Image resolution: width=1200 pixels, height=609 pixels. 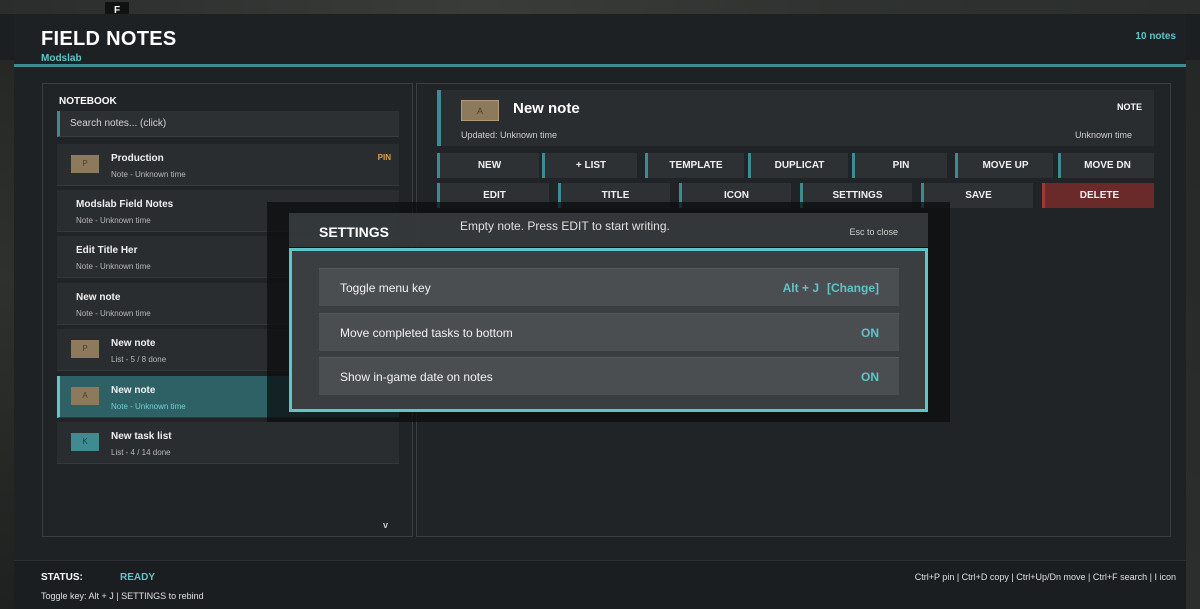 I want to click on change-keybind-link: [Change], so click(x=853, y=288).